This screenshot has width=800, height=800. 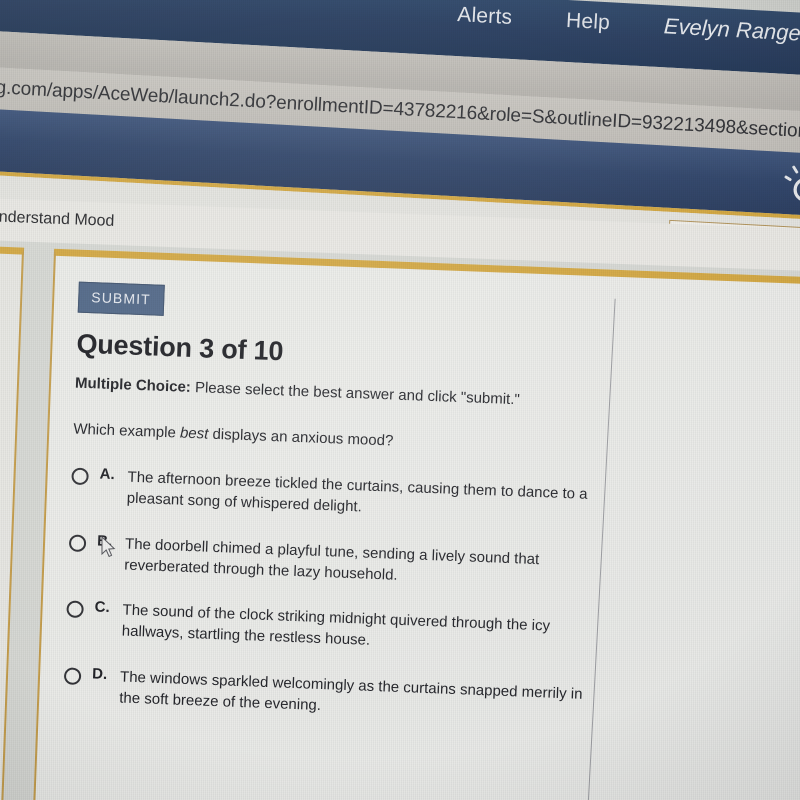 I want to click on radio-button-b, so click(x=77, y=543).